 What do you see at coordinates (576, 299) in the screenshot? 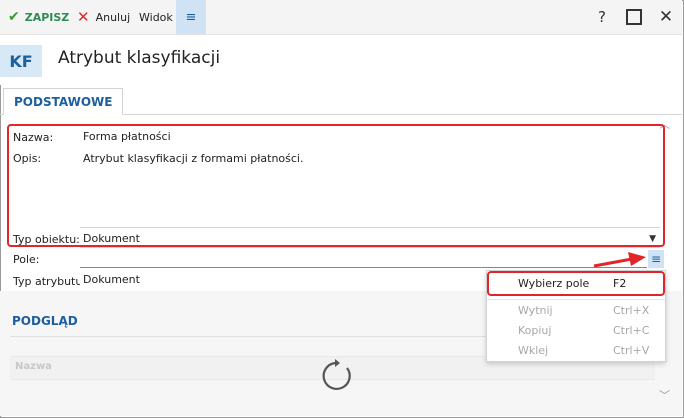
I see `menu-separator` at bounding box center [576, 299].